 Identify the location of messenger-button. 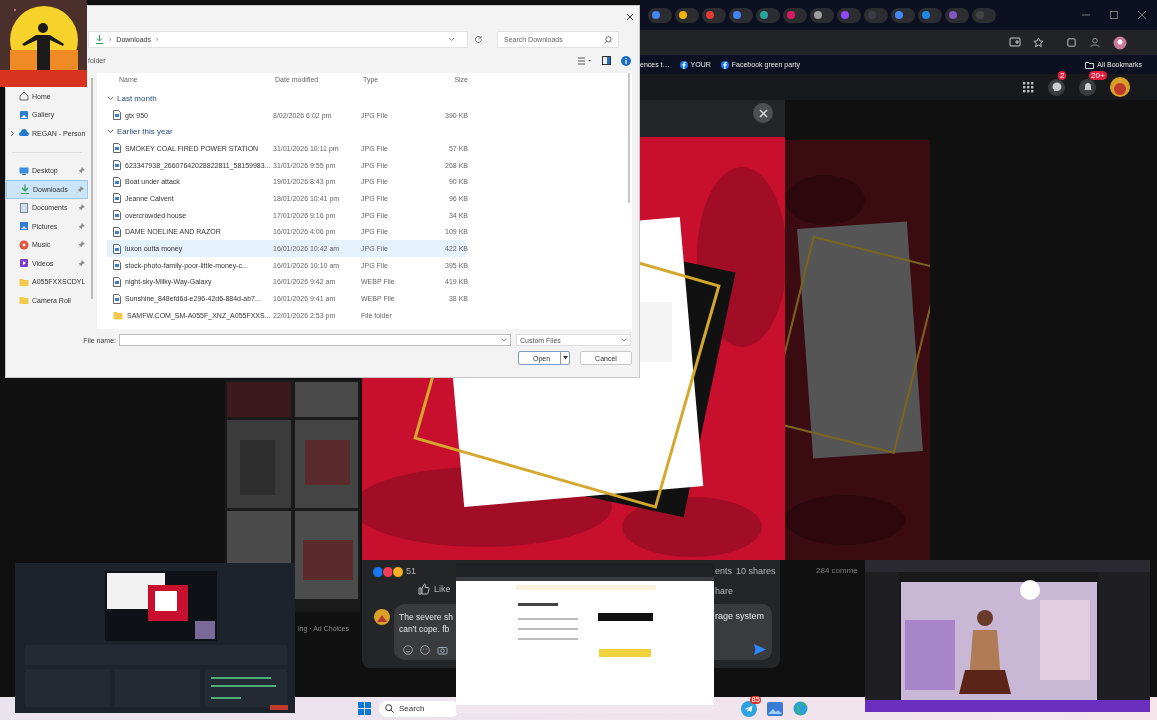
(1056, 87).